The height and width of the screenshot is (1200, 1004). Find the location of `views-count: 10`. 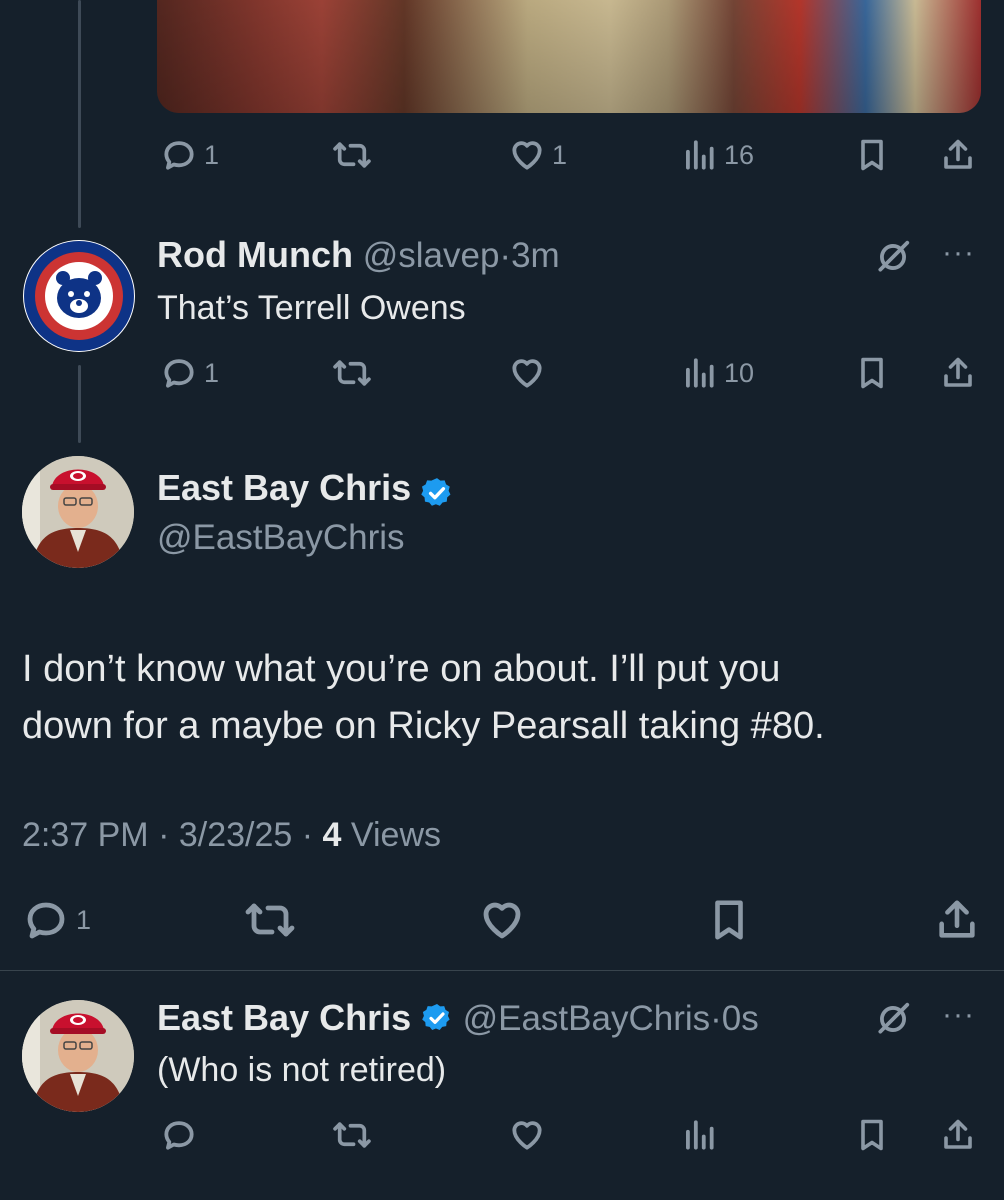

views-count: 10 is located at coordinates (739, 372).